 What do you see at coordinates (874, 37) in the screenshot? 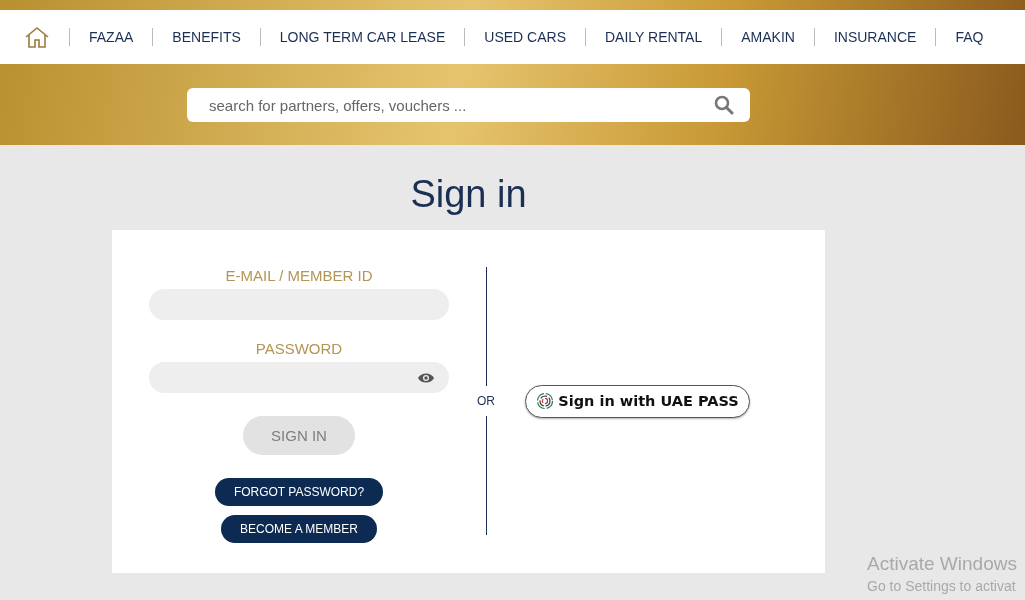
I see `nav-link: INSURANCE` at bounding box center [874, 37].